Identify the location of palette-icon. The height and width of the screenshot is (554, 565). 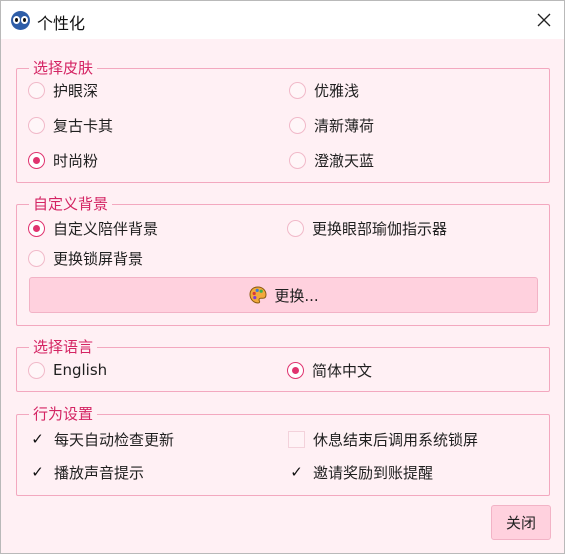
(258, 295).